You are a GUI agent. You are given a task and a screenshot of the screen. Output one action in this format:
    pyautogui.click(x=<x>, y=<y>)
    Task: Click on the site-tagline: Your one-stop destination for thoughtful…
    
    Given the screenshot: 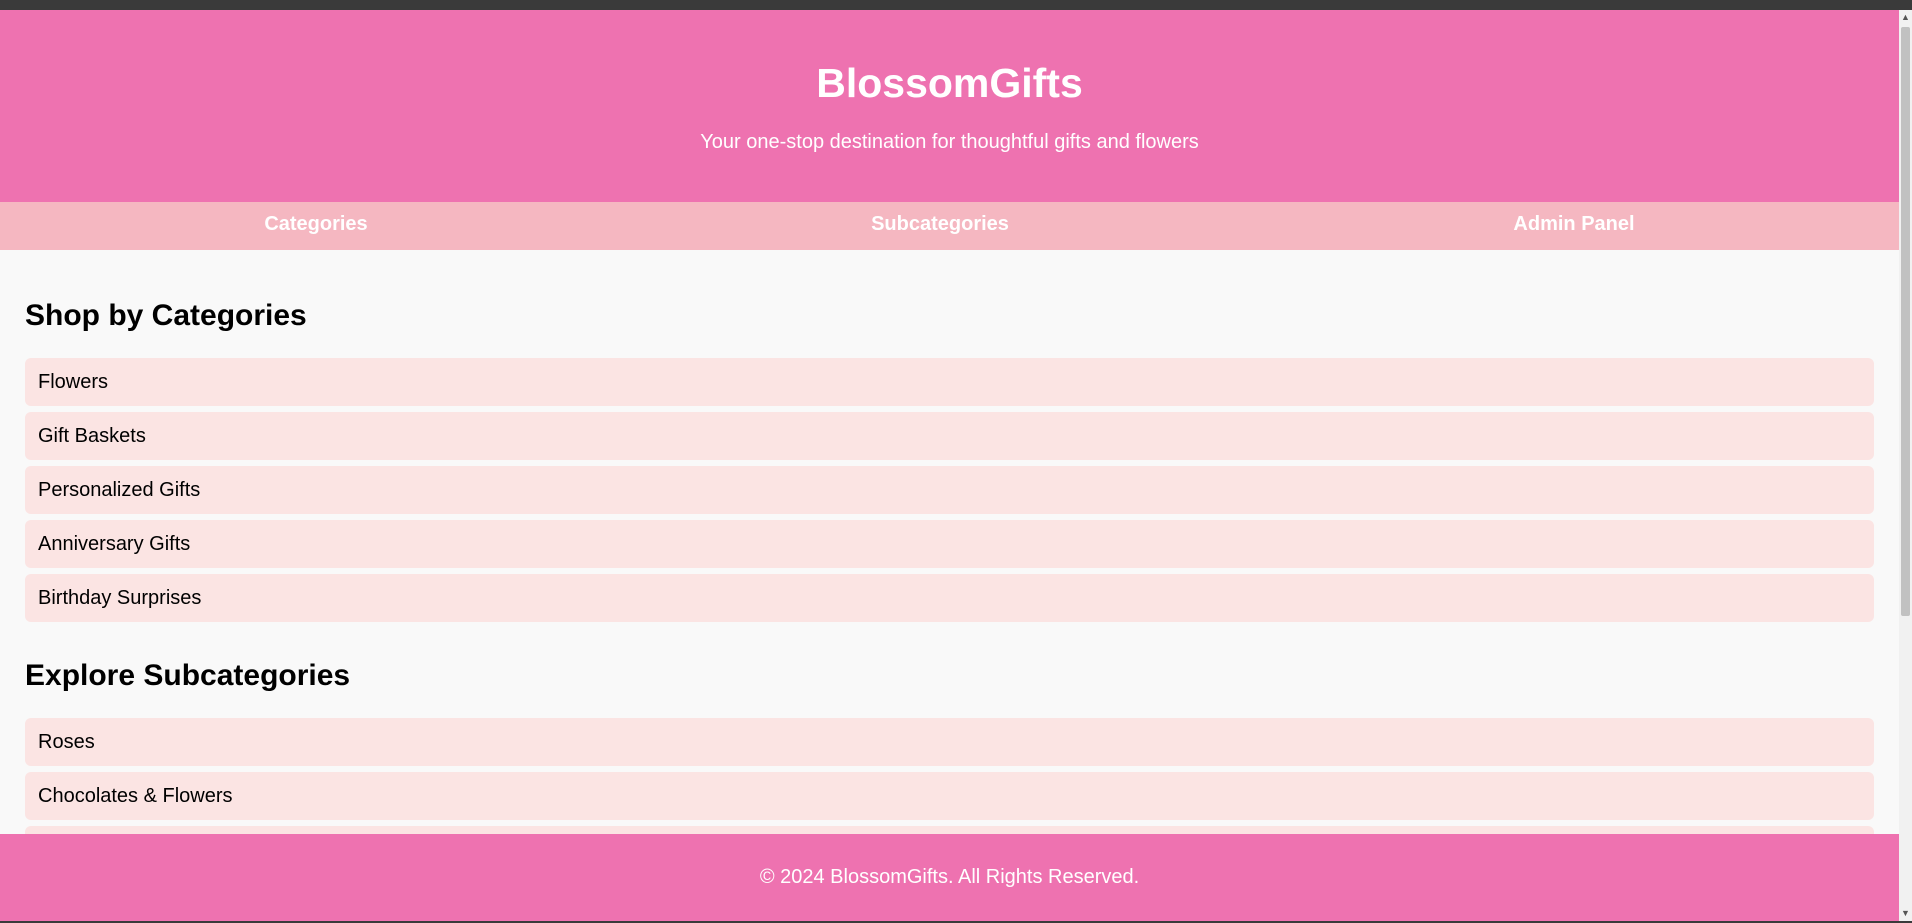 What is the action you would take?
    pyautogui.click(x=949, y=142)
    